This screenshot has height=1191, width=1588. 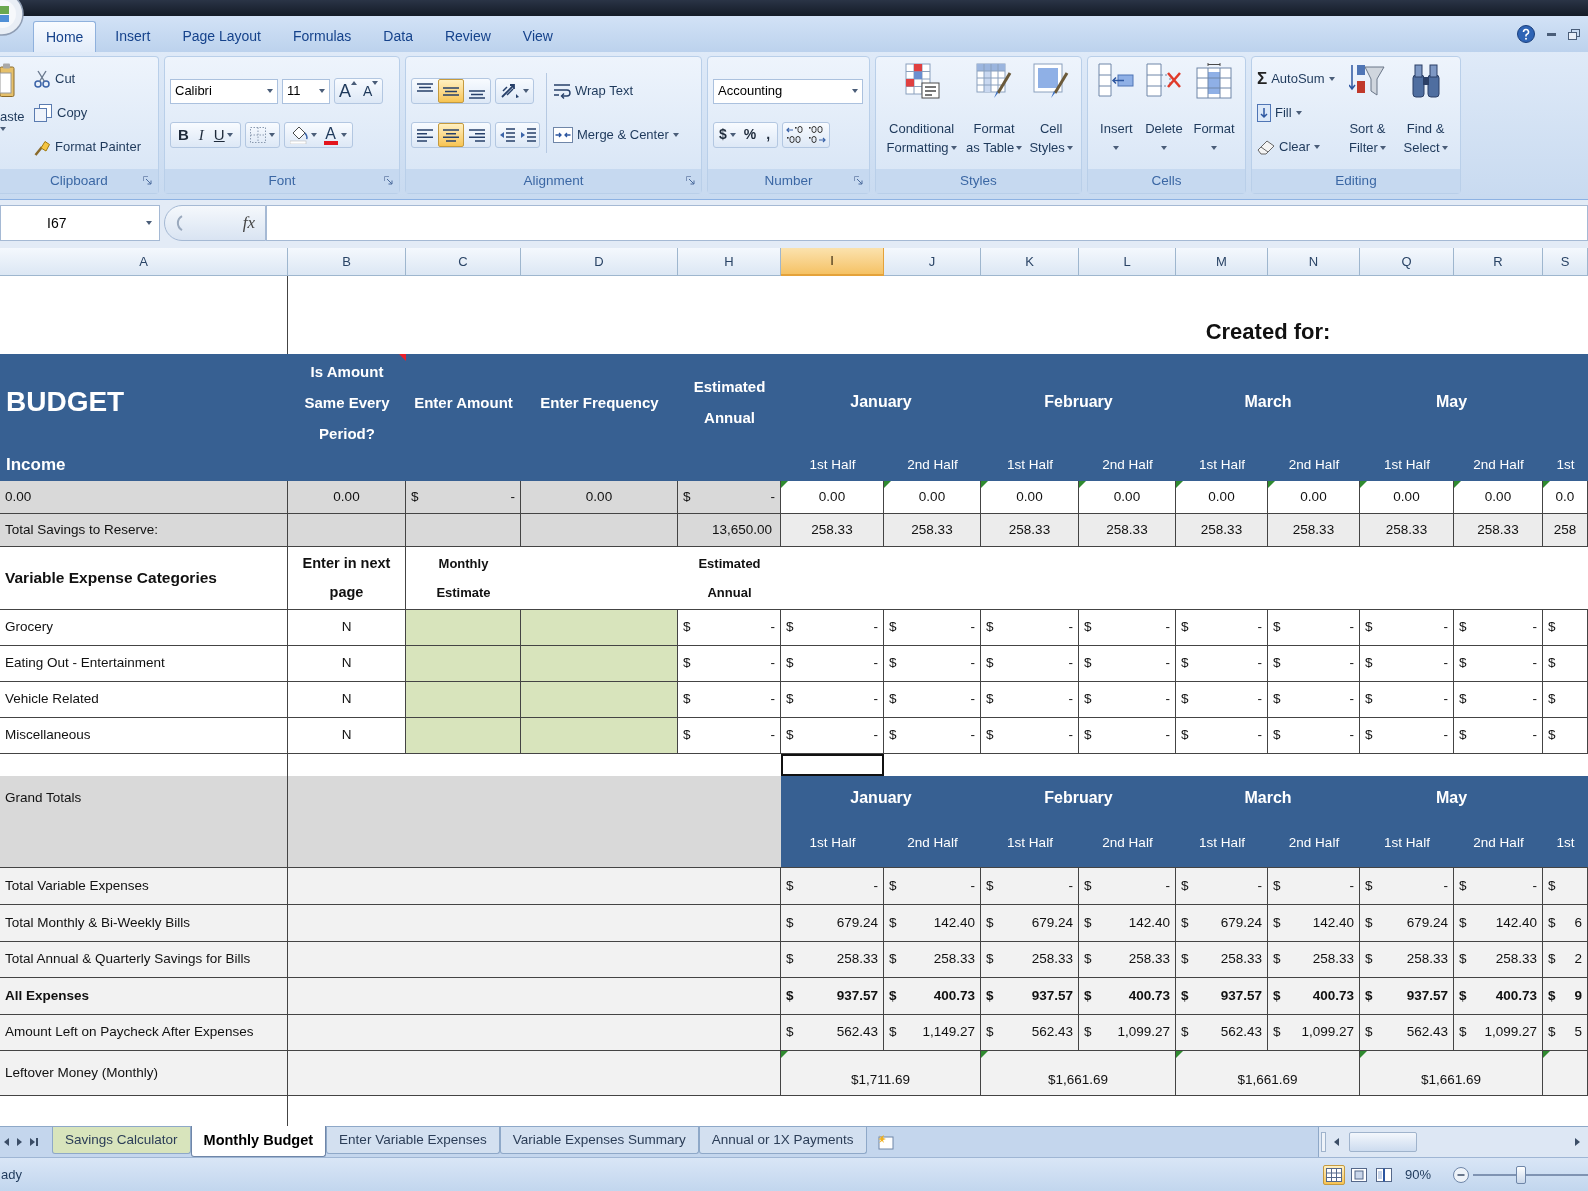 I want to click on help-icon, so click(x=1526, y=34).